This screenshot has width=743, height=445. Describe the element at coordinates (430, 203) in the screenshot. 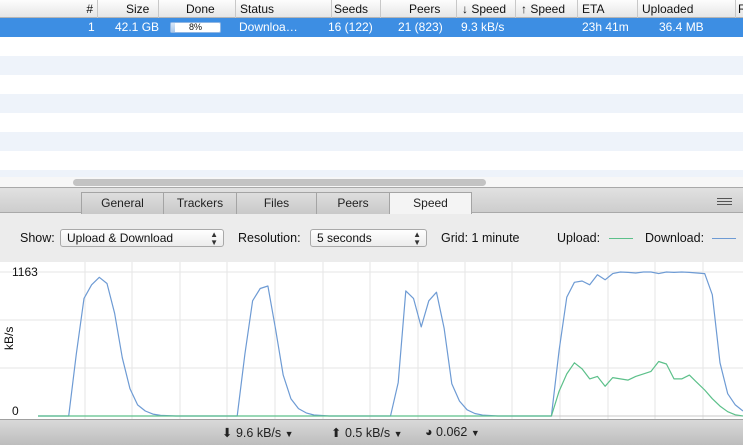

I see `tab-speed: Speed` at that location.